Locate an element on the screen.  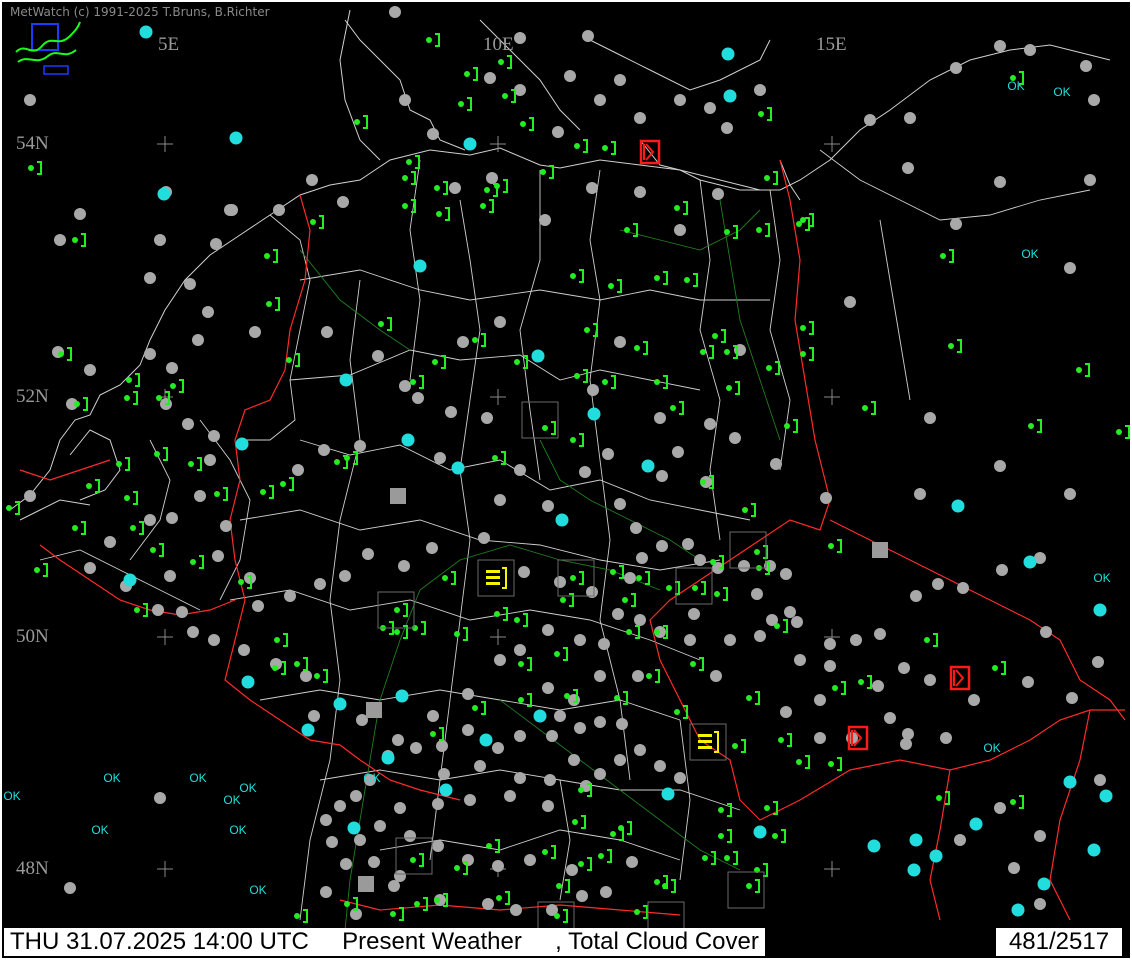
datetime-label: THU 31.07.2025 14:00 UTC is located at coordinates (159, 941).